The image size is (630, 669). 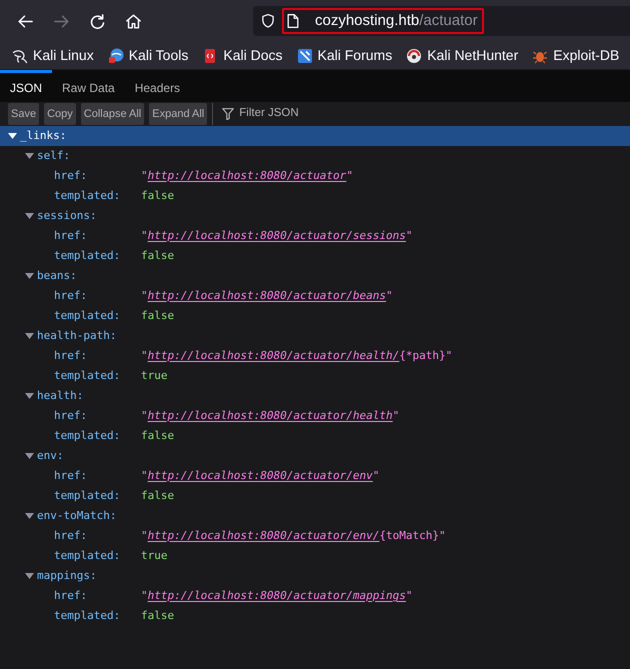 What do you see at coordinates (53, 55) in the screenshot?
I see `bookmark-link: Kali Linux` at bounding box center [53, 55].